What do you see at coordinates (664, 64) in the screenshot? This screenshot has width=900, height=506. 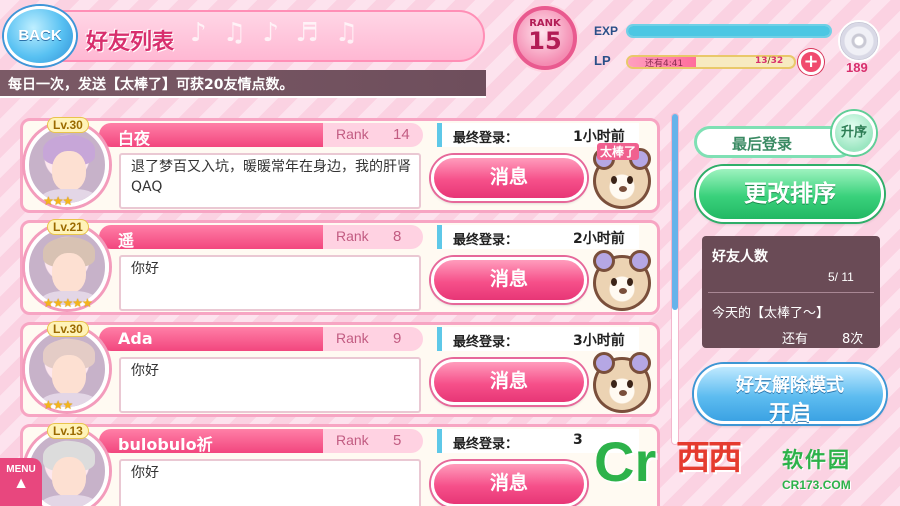 I see `lp-recovery-time: 还有4:41` at bounding box center [664, 64].